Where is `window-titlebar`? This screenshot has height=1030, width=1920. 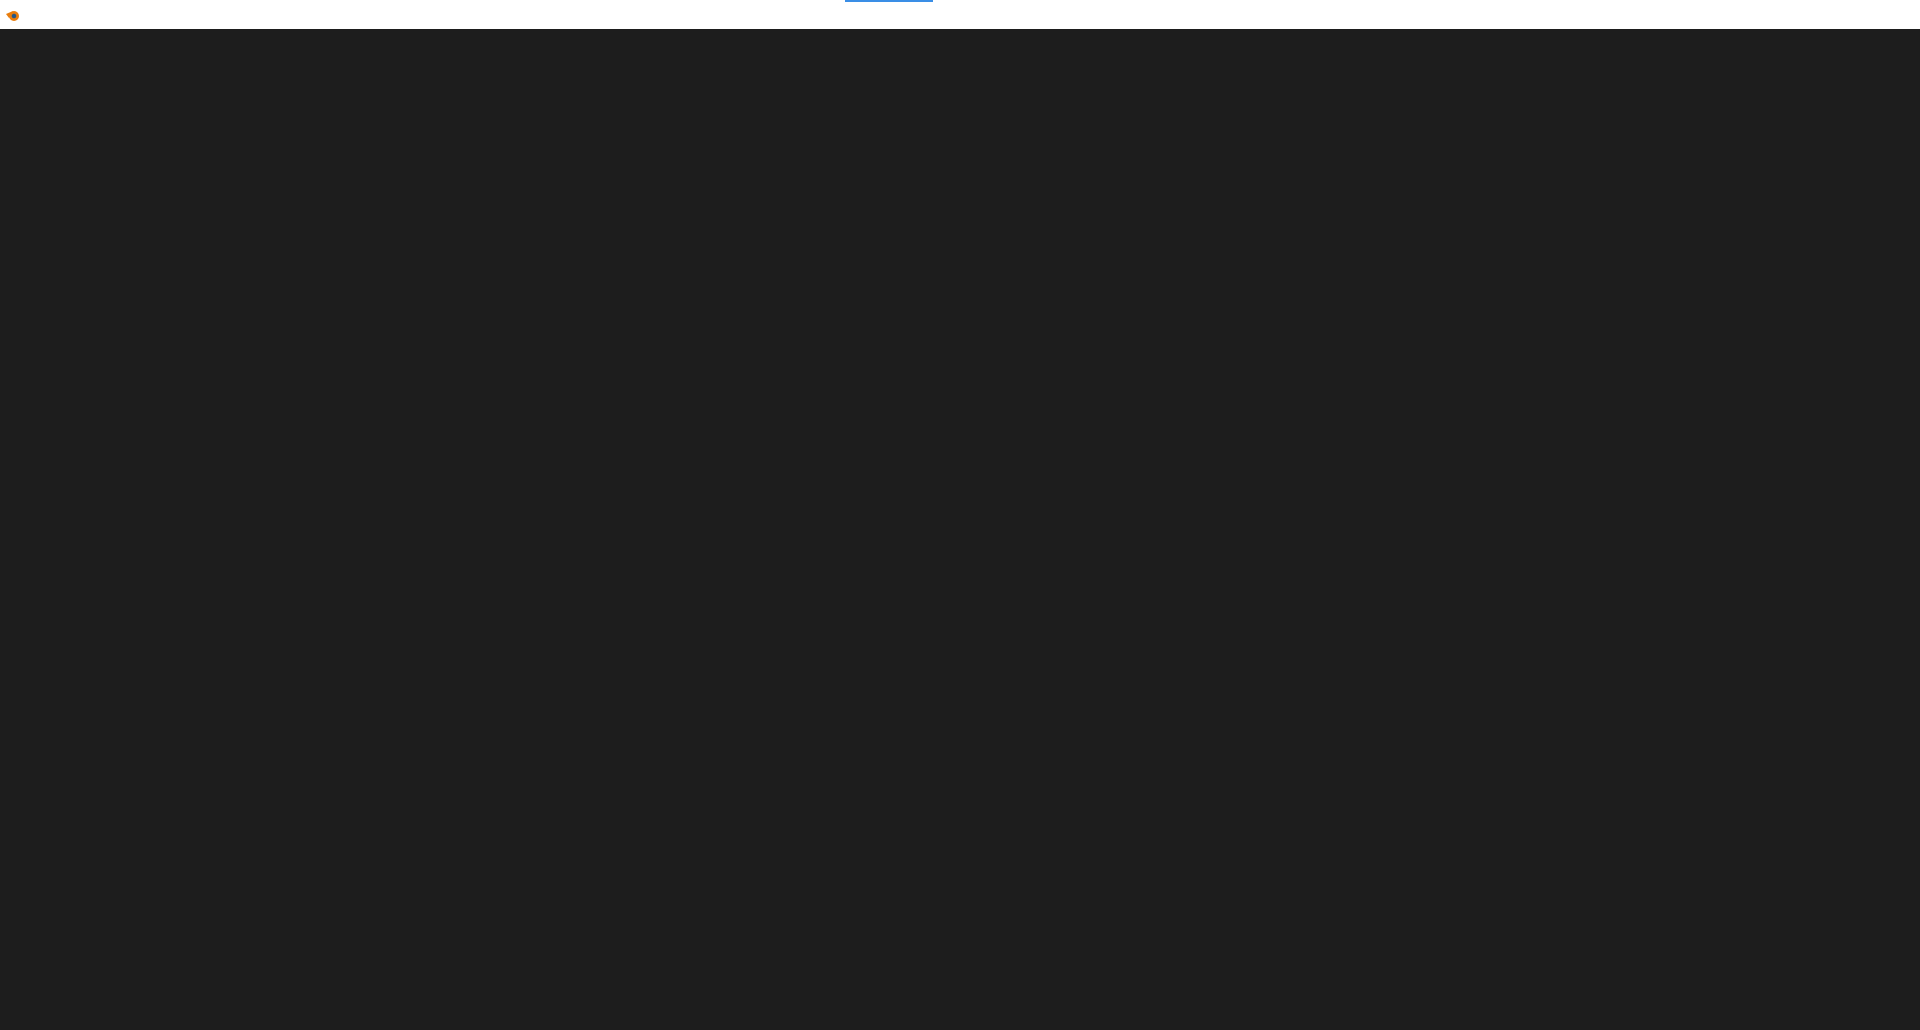 window-titlebar is located at coordinates (960, 14).